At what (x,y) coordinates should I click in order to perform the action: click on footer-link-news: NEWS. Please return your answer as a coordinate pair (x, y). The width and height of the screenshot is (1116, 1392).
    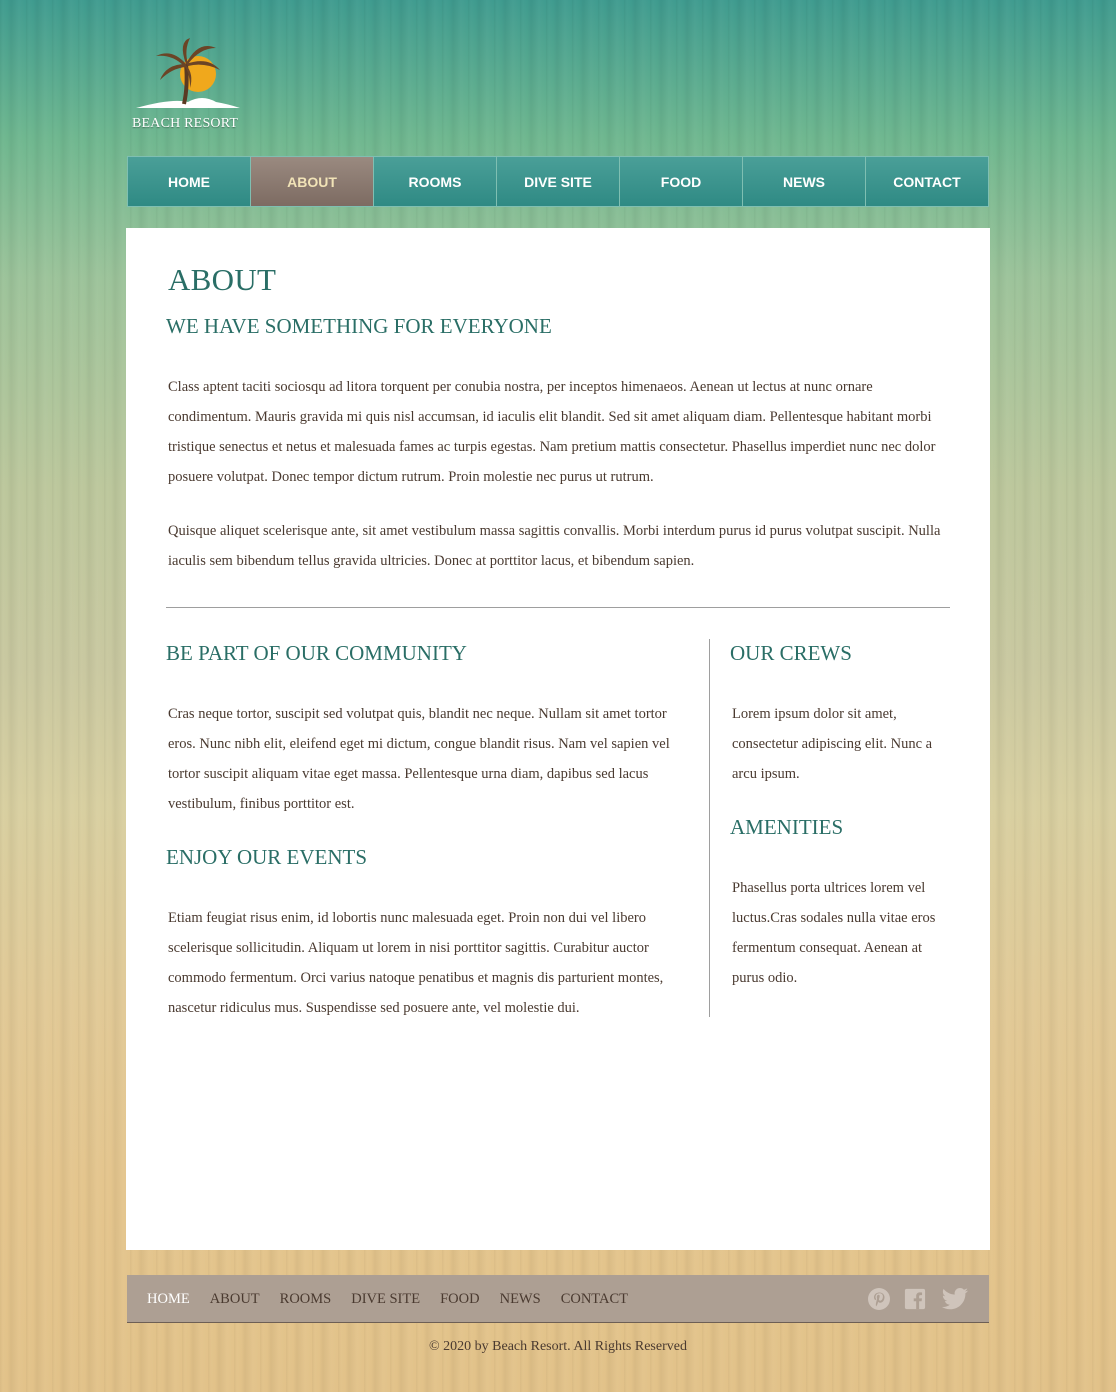
    Looking at the image, I should click on (520, 1299).